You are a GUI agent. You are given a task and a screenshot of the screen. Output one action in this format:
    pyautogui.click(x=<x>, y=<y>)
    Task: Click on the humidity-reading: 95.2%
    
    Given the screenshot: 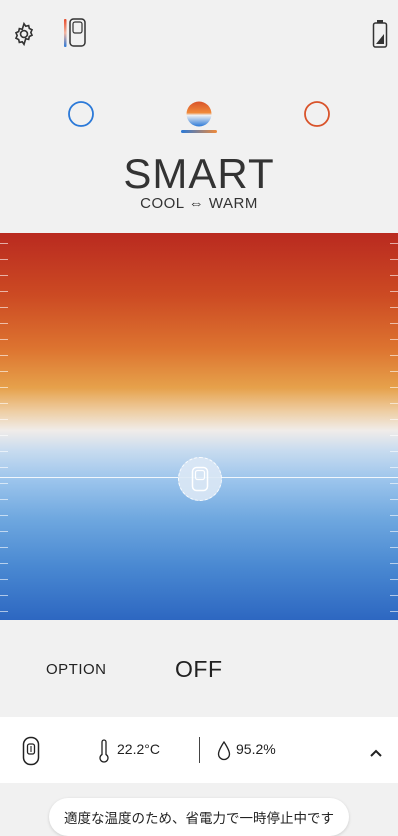 What is the action you would take?
    pyautogui.click(x=256, y=749)
    